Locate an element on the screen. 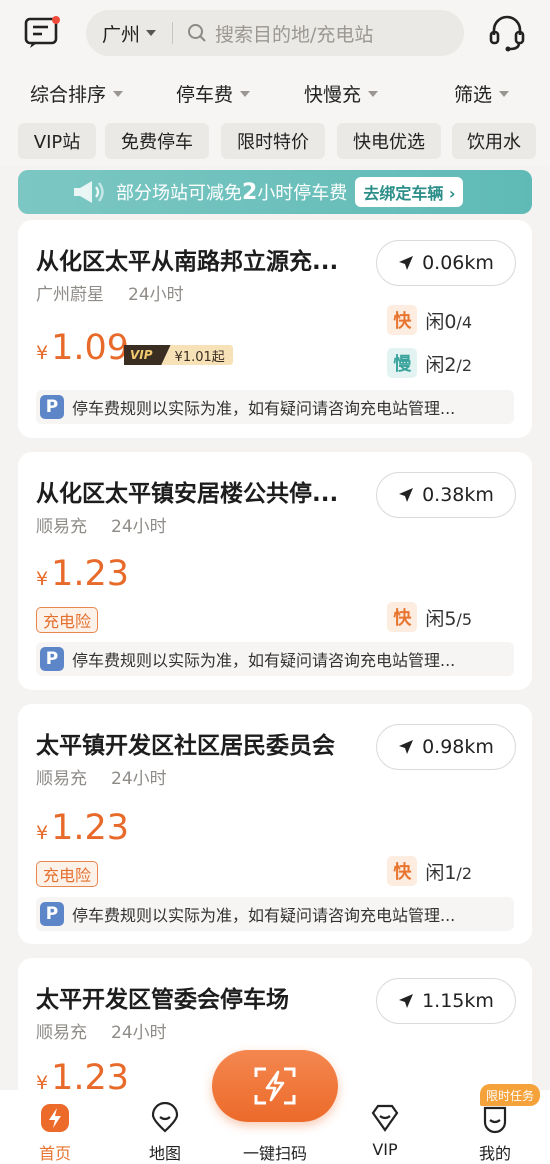 This screenshot has height=1164, width=550. home-charge-icon is located at coordinates (55, 1118).